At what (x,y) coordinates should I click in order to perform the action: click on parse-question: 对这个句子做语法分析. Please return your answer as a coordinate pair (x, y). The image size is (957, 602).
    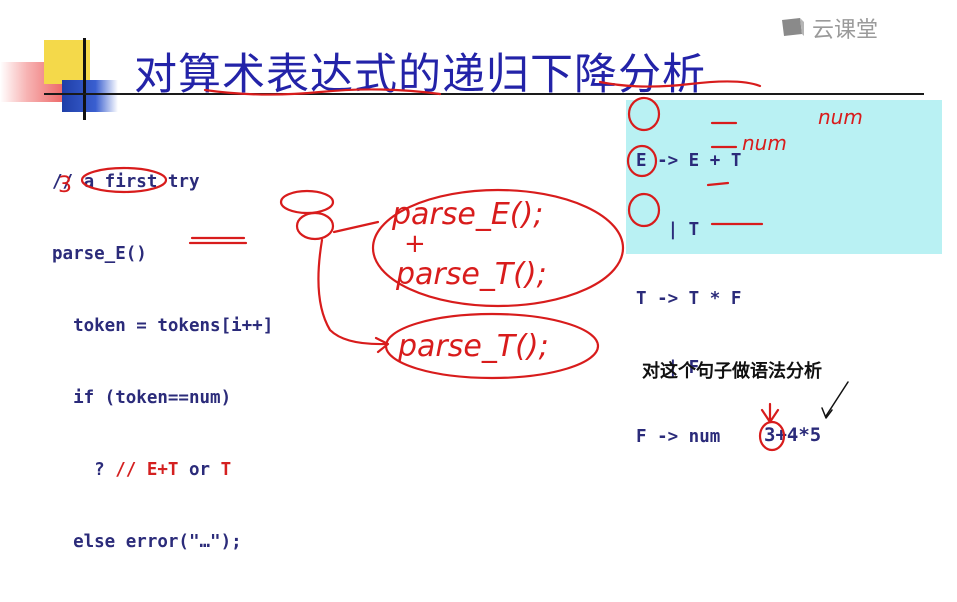
    Looking at the image, I should click on (732, 371).